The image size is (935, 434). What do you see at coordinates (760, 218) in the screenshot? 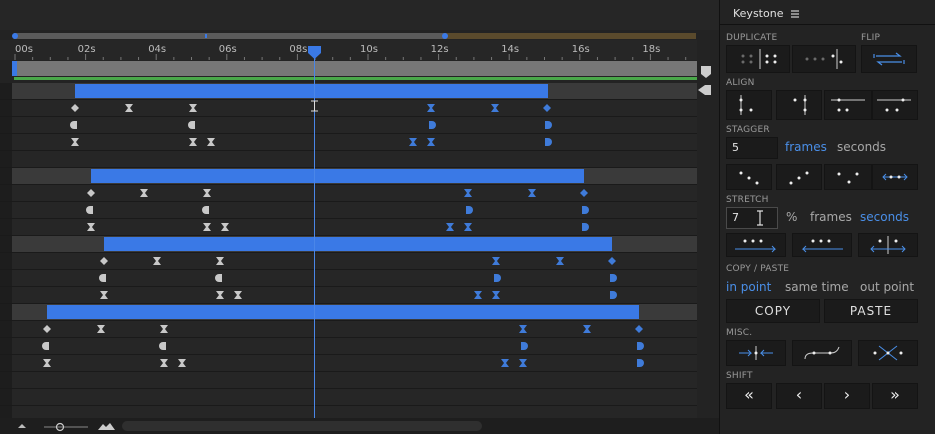
I see `text-cursor-icon` at bounding box center [760, 218].